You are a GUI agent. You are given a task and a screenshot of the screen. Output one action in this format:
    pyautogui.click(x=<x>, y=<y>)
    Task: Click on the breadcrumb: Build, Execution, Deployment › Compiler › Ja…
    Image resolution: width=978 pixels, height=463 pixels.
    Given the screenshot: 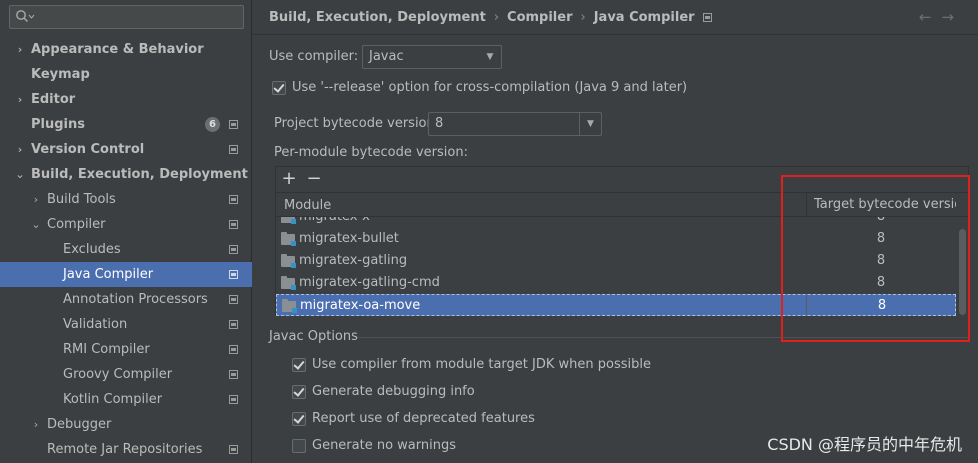 What is the action you would take?
    pyautogui.click(x=490, y=18)
    